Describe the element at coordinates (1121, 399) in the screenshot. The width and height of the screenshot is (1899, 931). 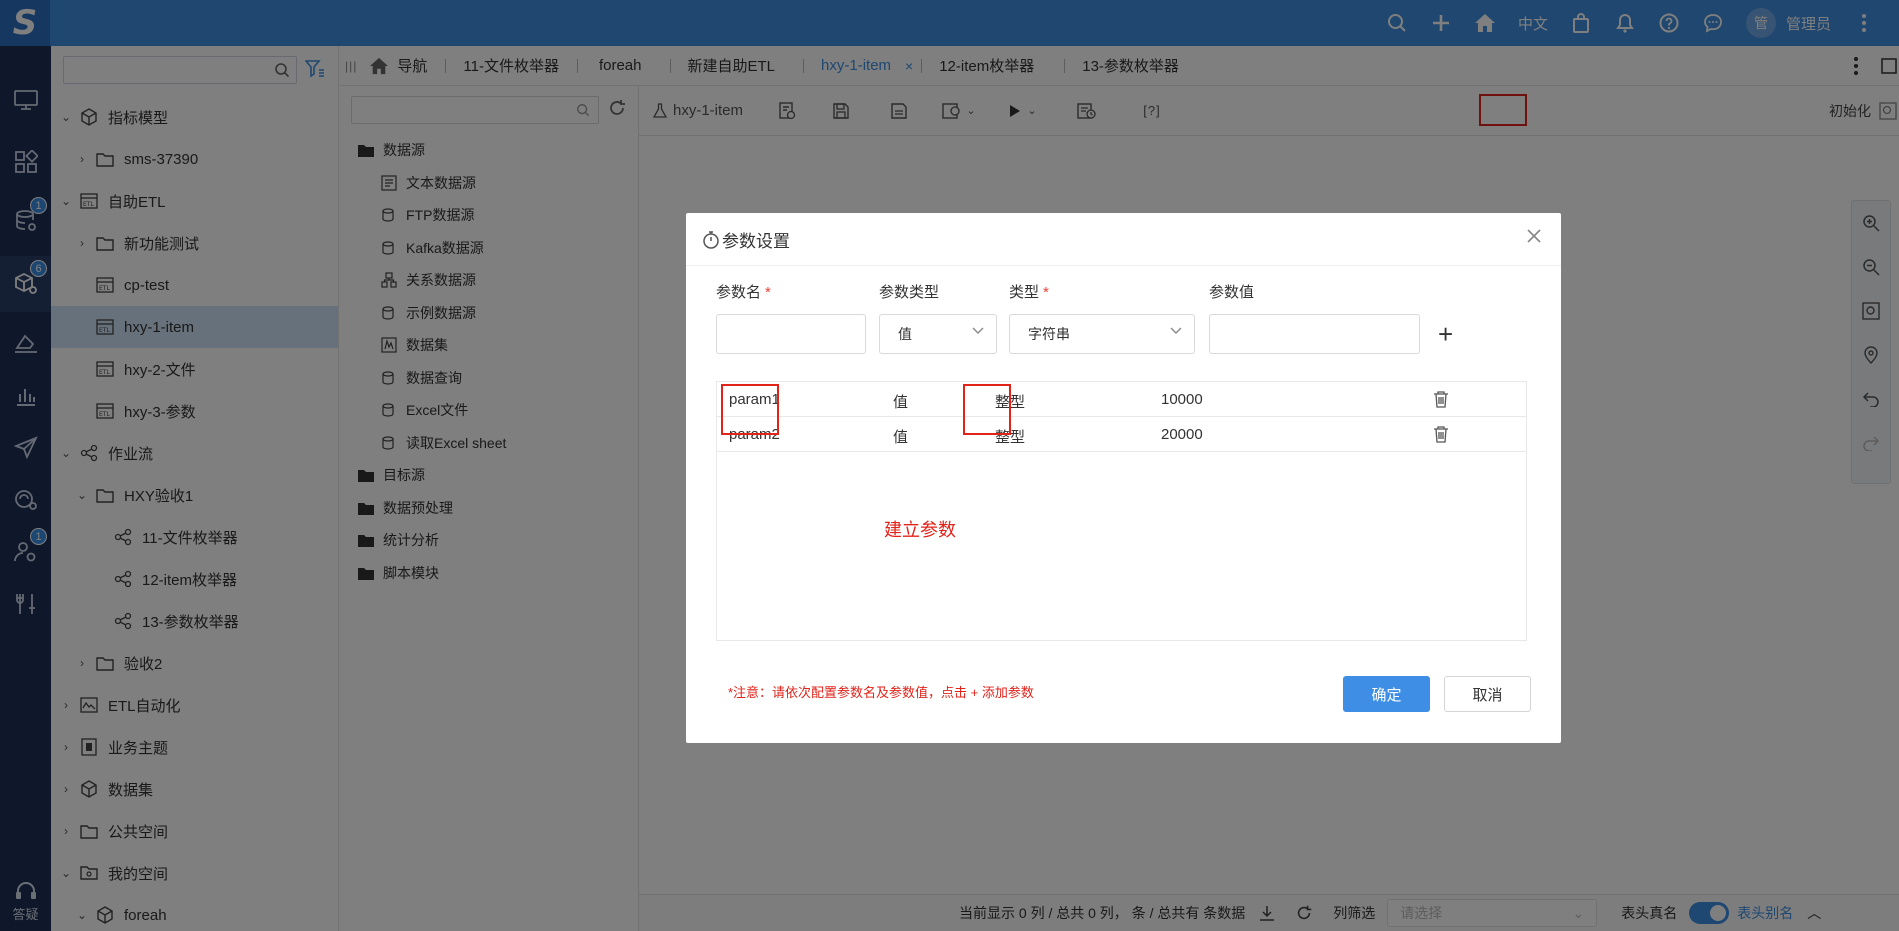
I see `table-row: param1 值 整型 10000` at that location.